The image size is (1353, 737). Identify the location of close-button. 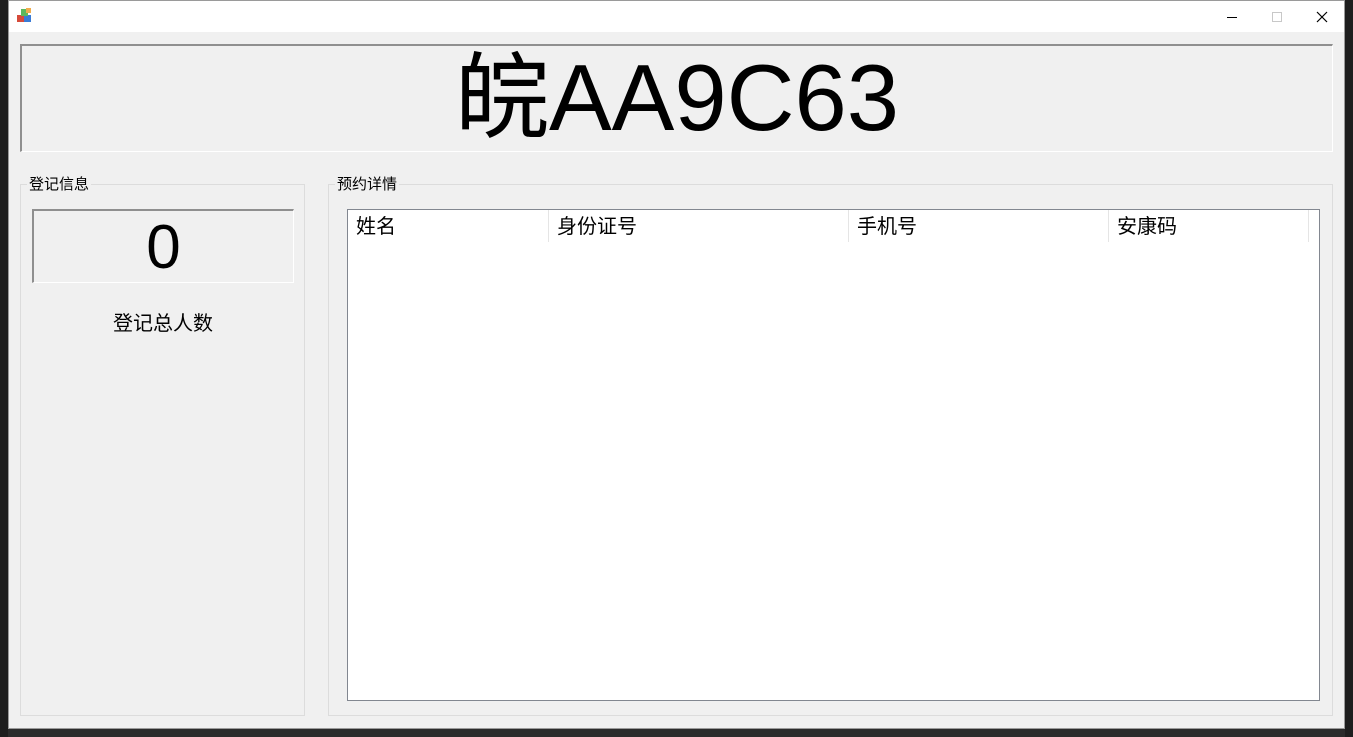
(1321, 16).